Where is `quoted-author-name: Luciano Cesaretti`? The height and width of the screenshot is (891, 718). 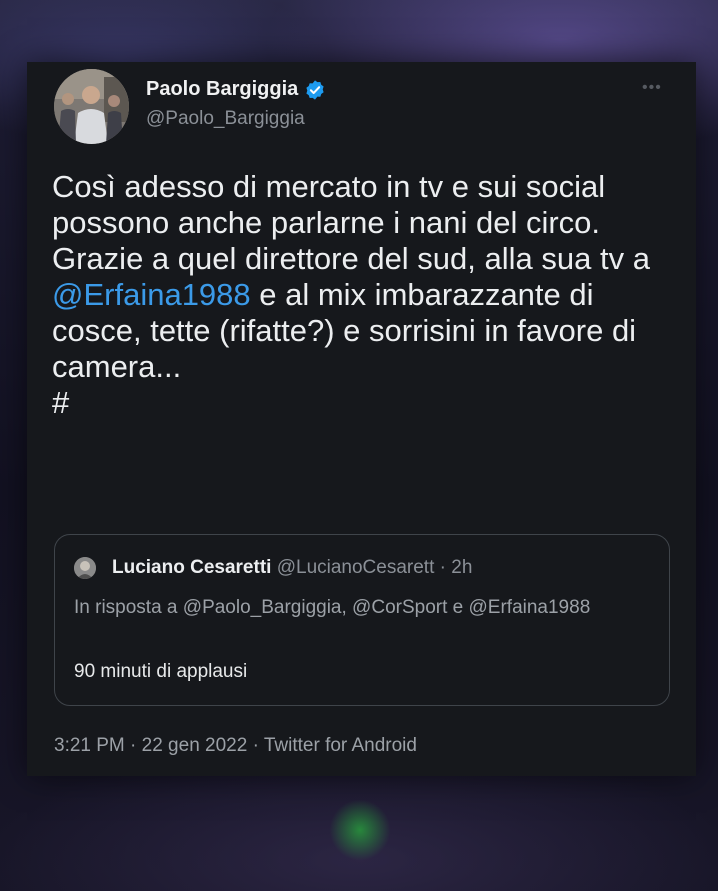
quoted-author-name: Luciano Cesaretti is located at coordinates (191, 567).